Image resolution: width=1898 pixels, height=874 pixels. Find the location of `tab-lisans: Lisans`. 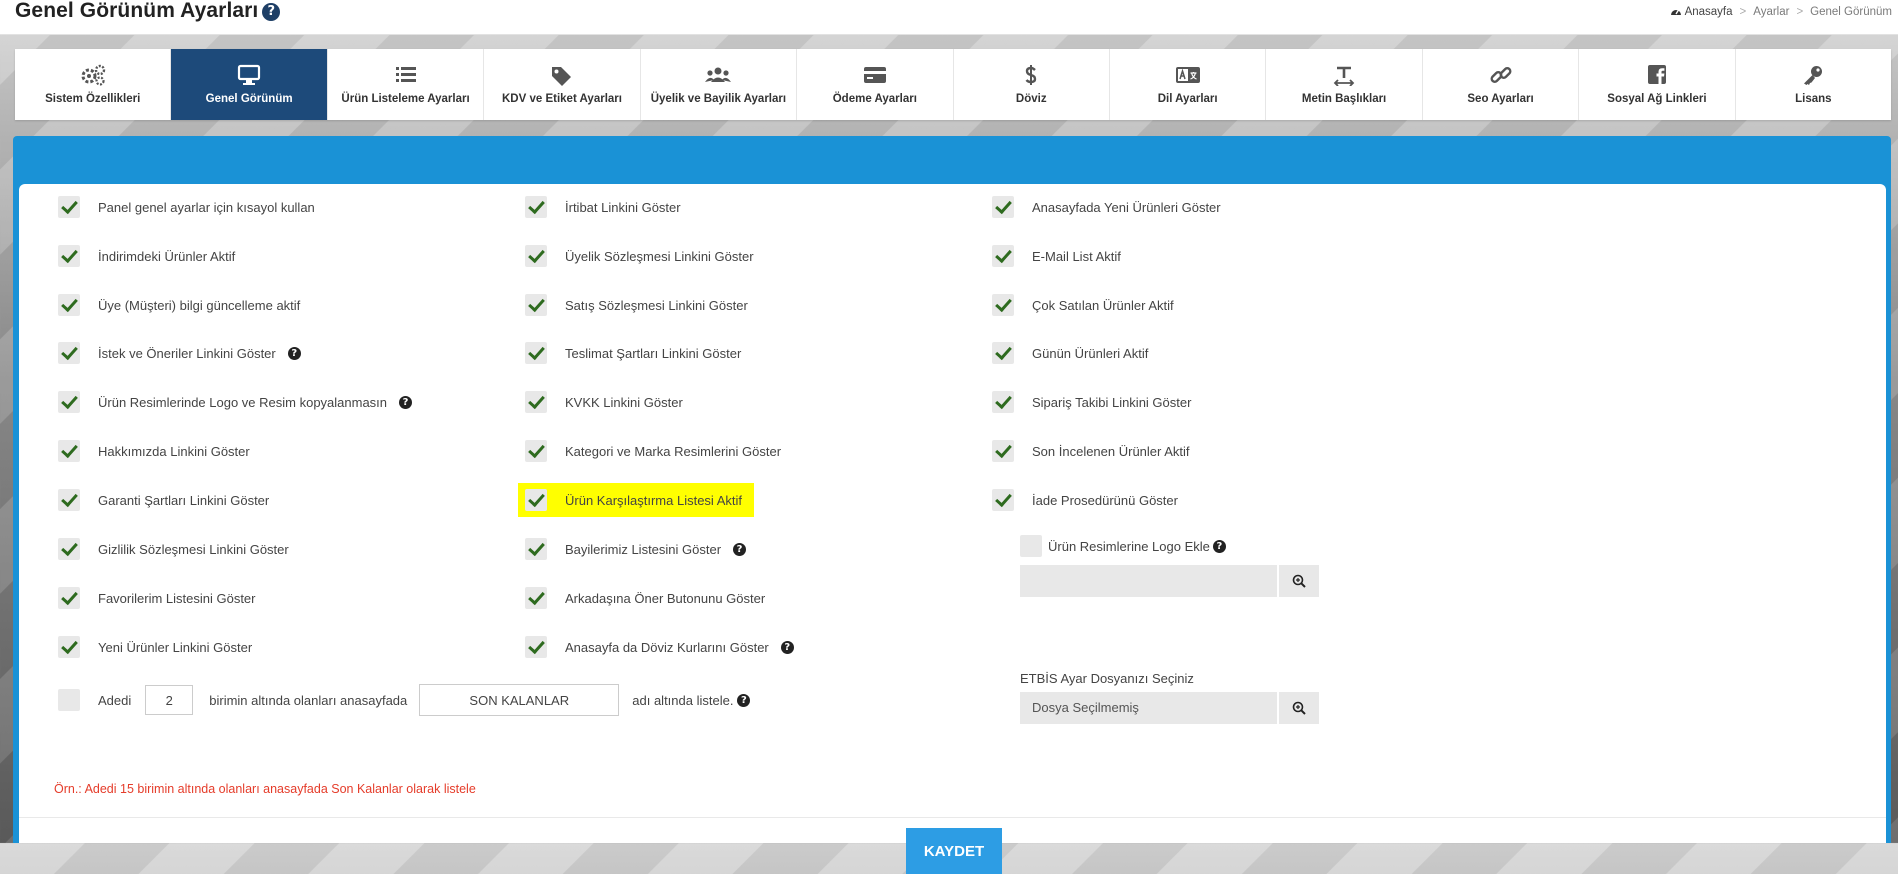

tab-lisans: Lisans is located at coordinates (1813, 84).